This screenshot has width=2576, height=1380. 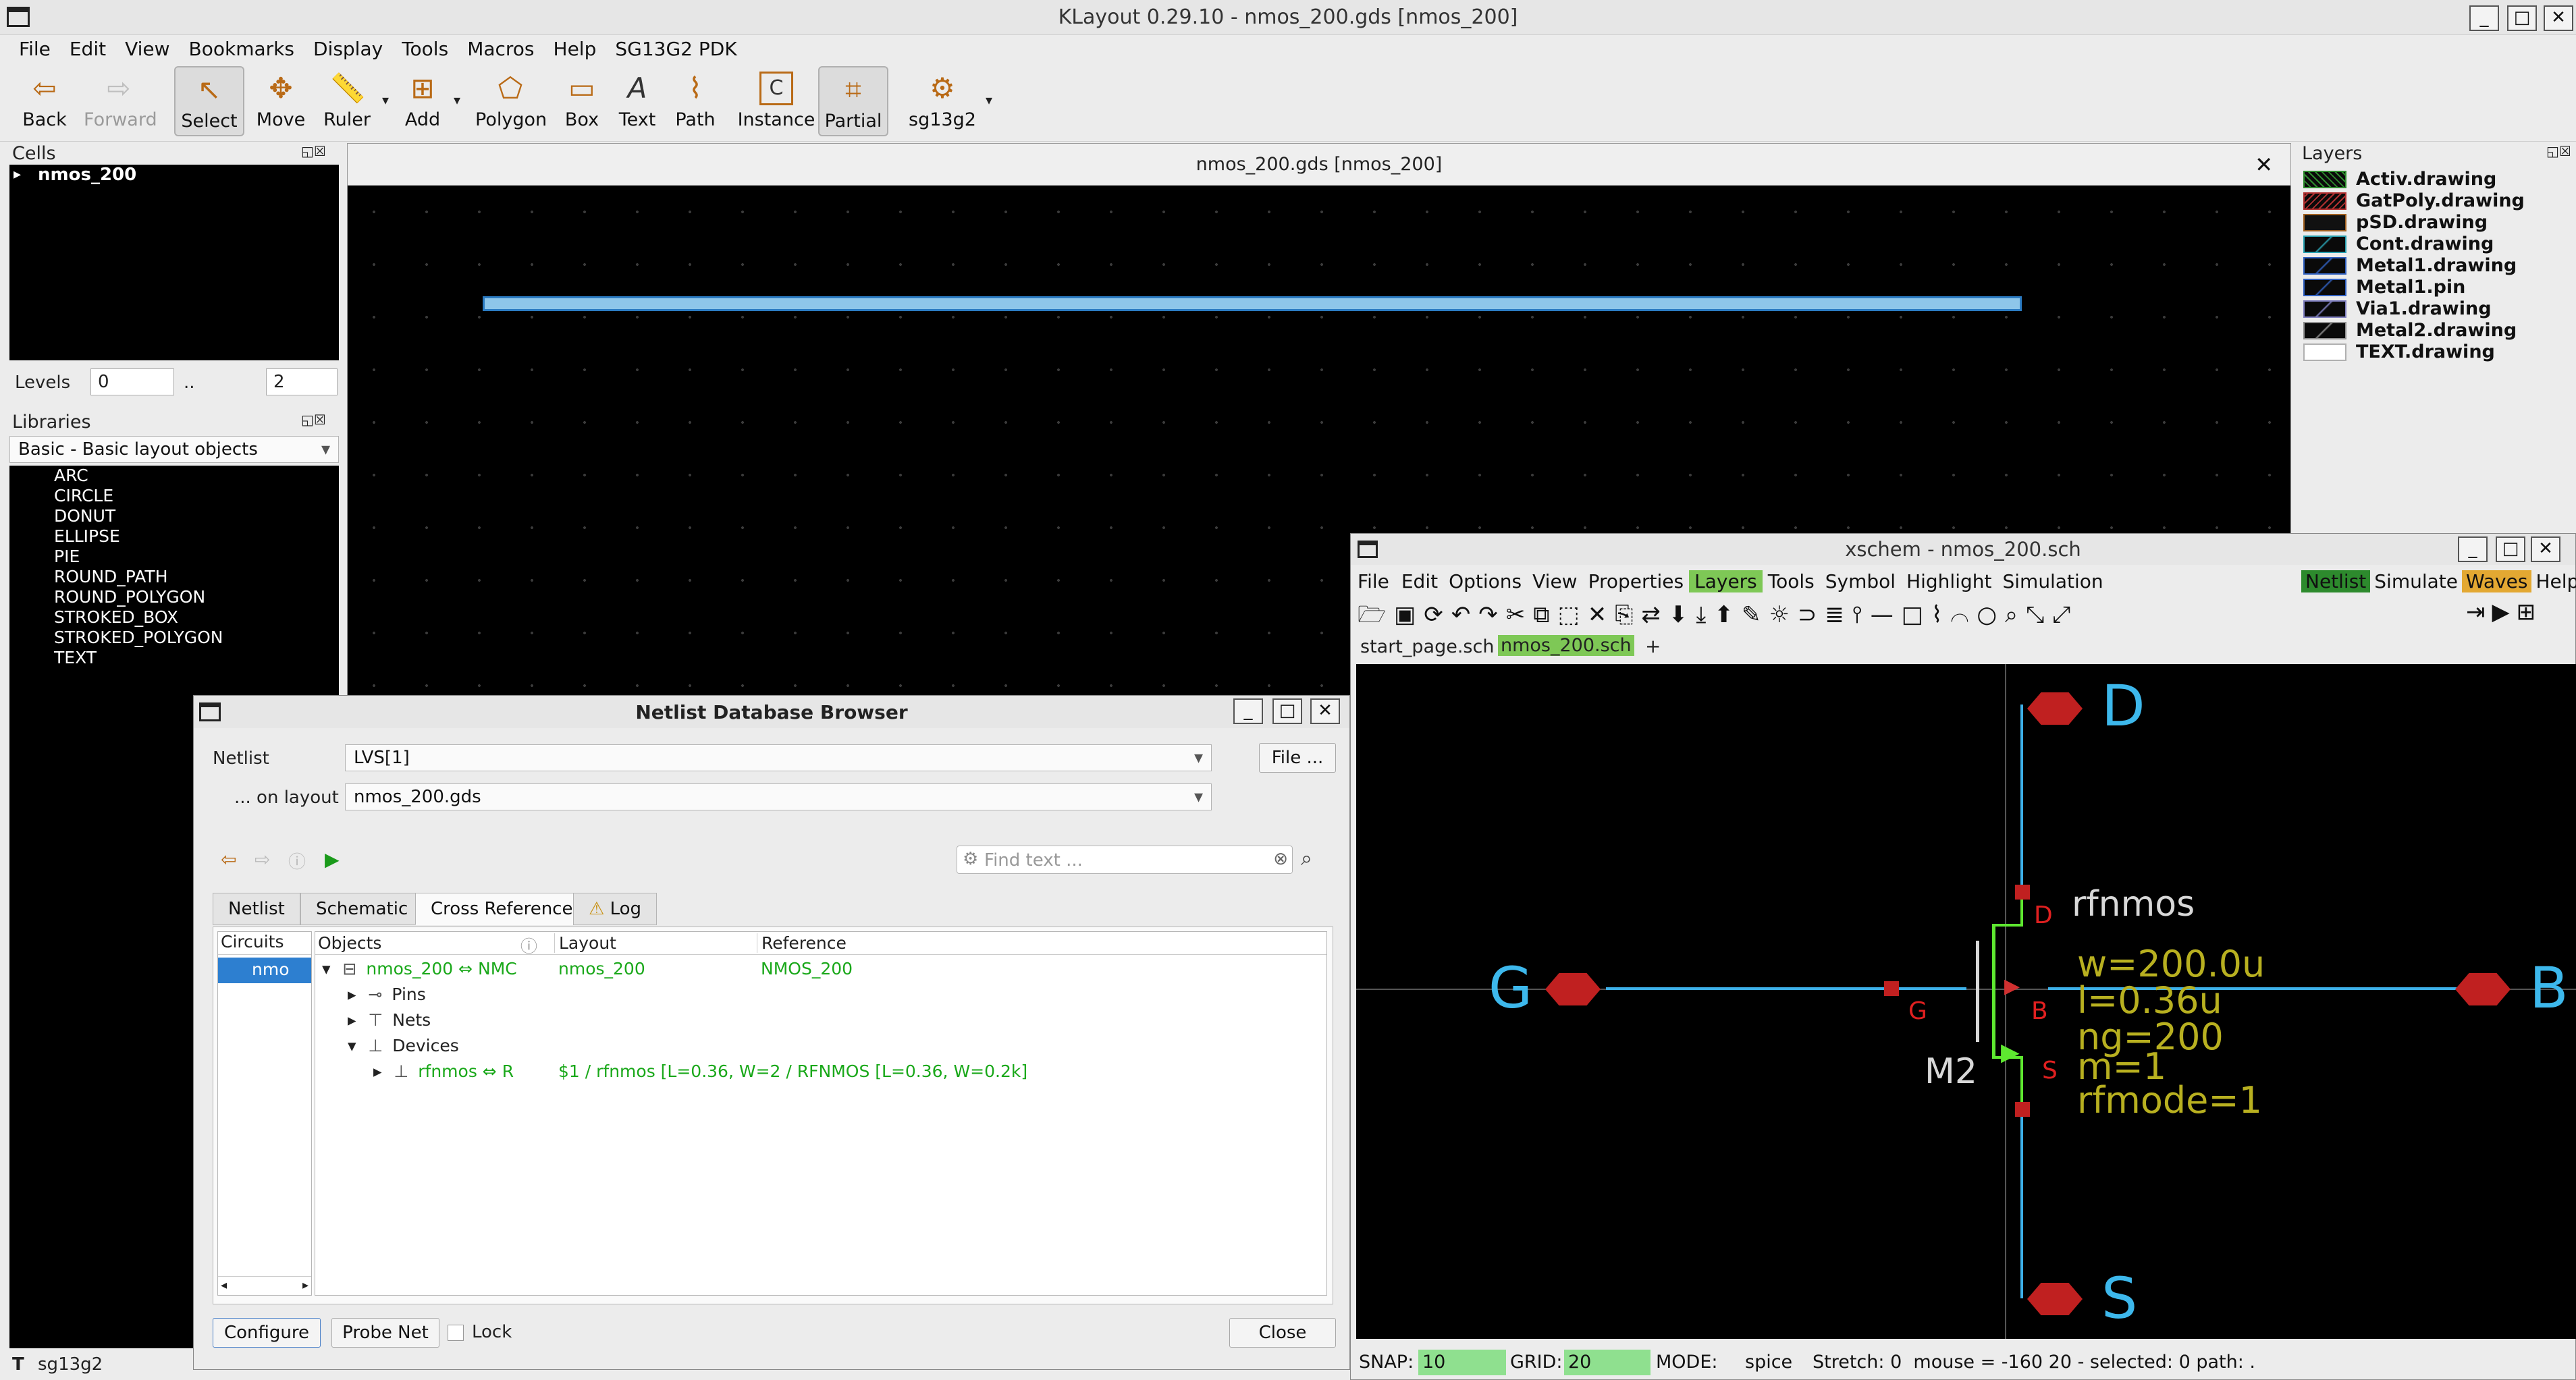 What do you see at coordinates (84, 516) in the screenshot?
I see `library-item: DONUT` at bounding box center [84, 516].